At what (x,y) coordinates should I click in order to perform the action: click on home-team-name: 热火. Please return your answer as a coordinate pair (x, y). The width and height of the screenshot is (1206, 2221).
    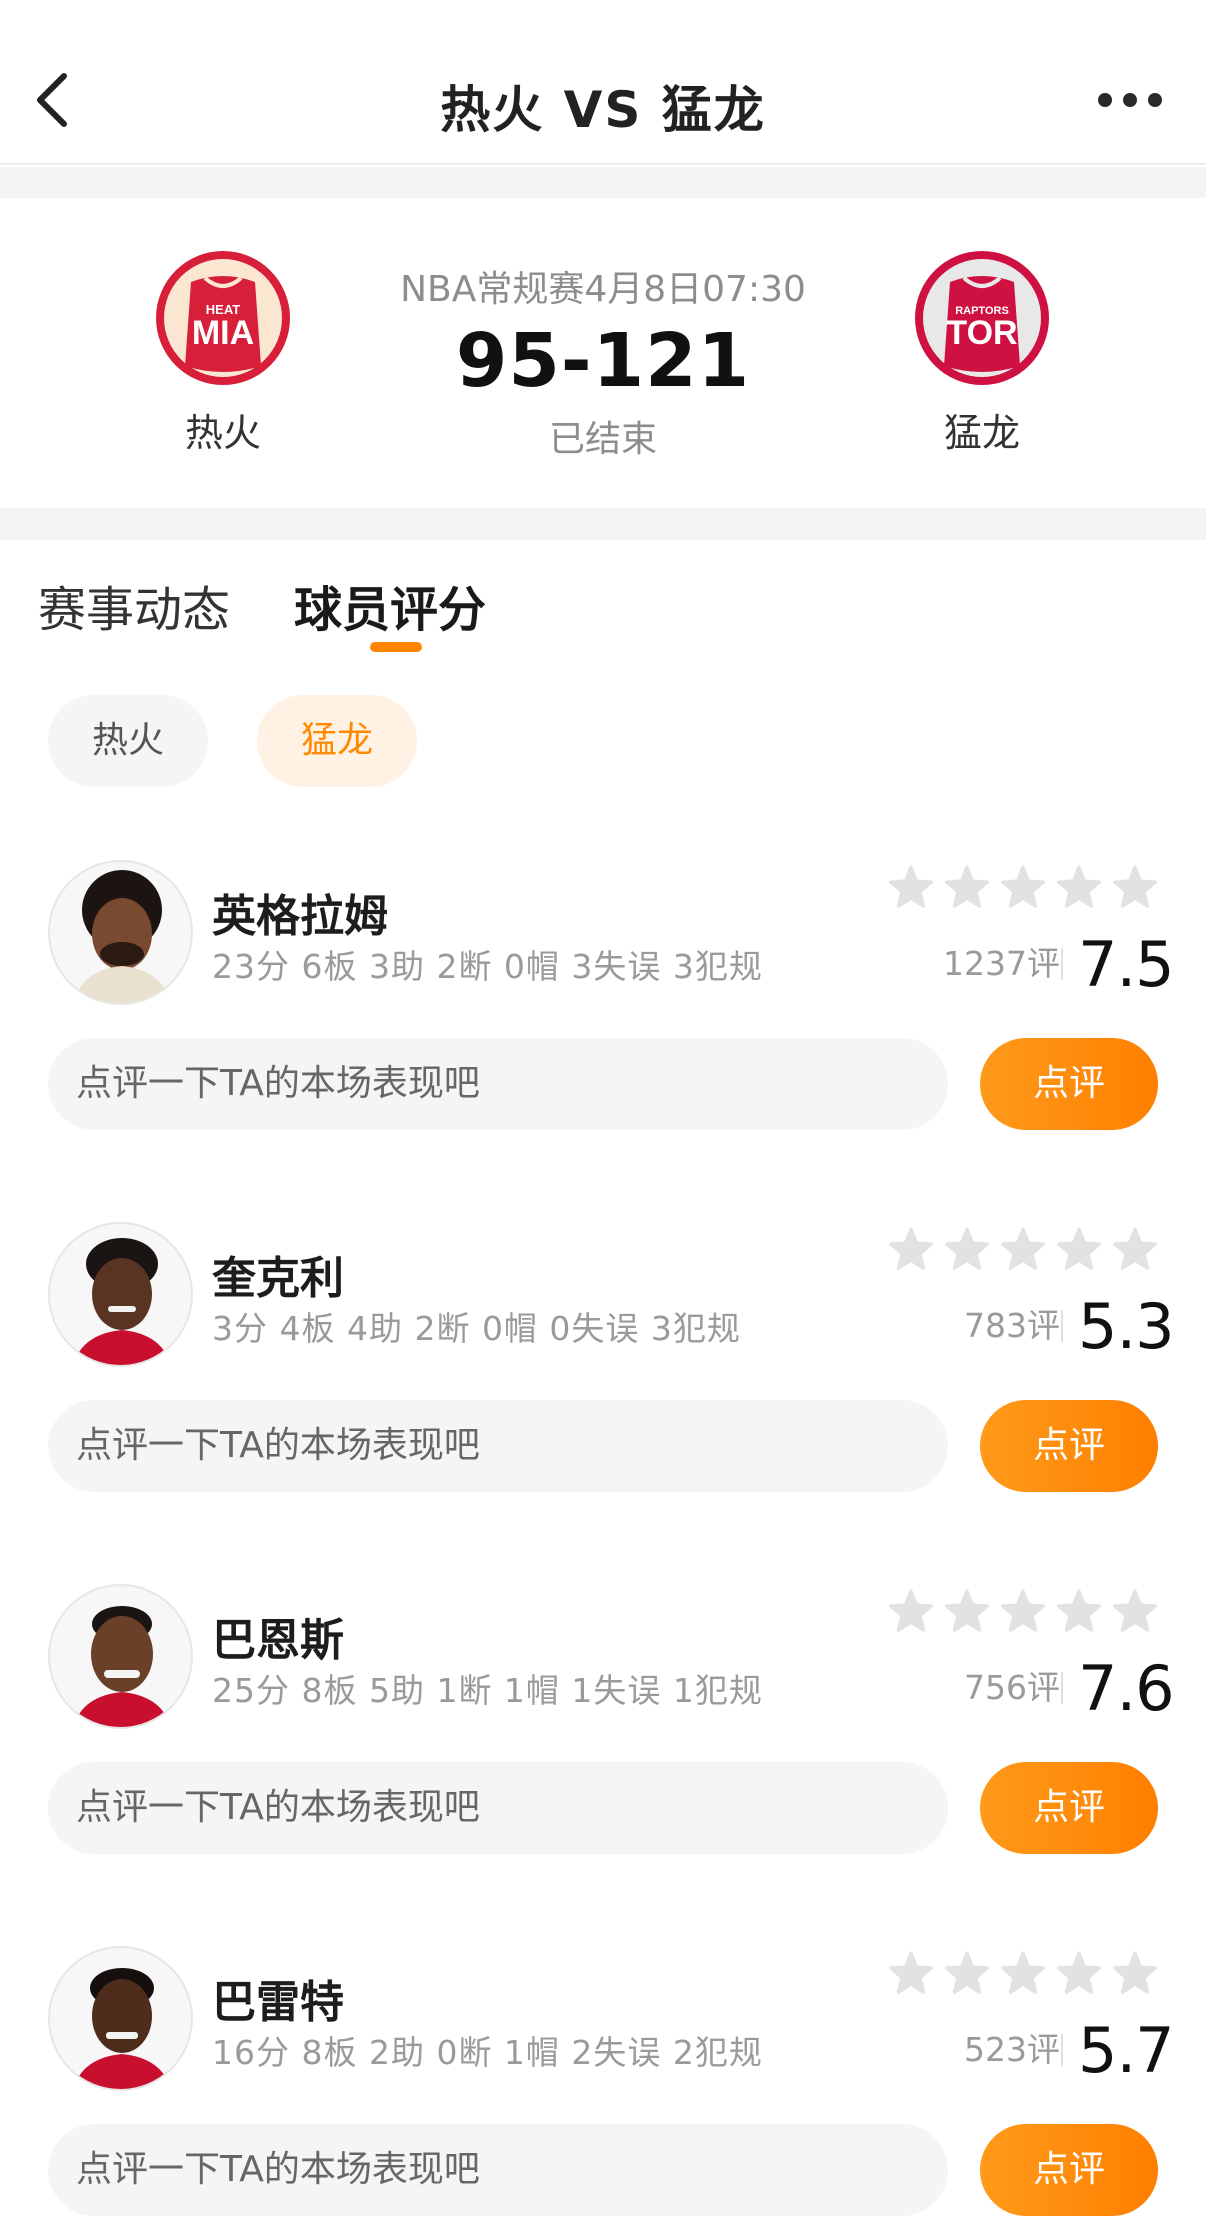
    Looking at the image, I should click on (222, 433).